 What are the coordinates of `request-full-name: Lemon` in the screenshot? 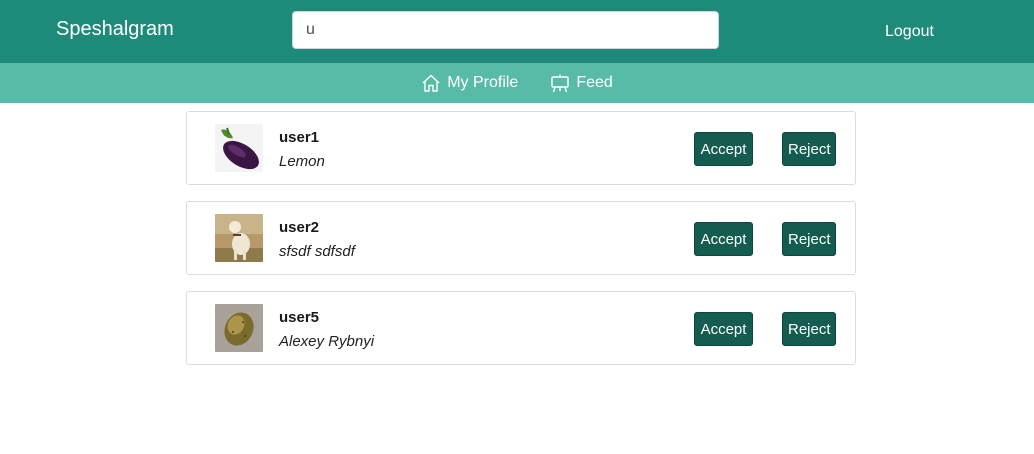 It's located at (302, 161).